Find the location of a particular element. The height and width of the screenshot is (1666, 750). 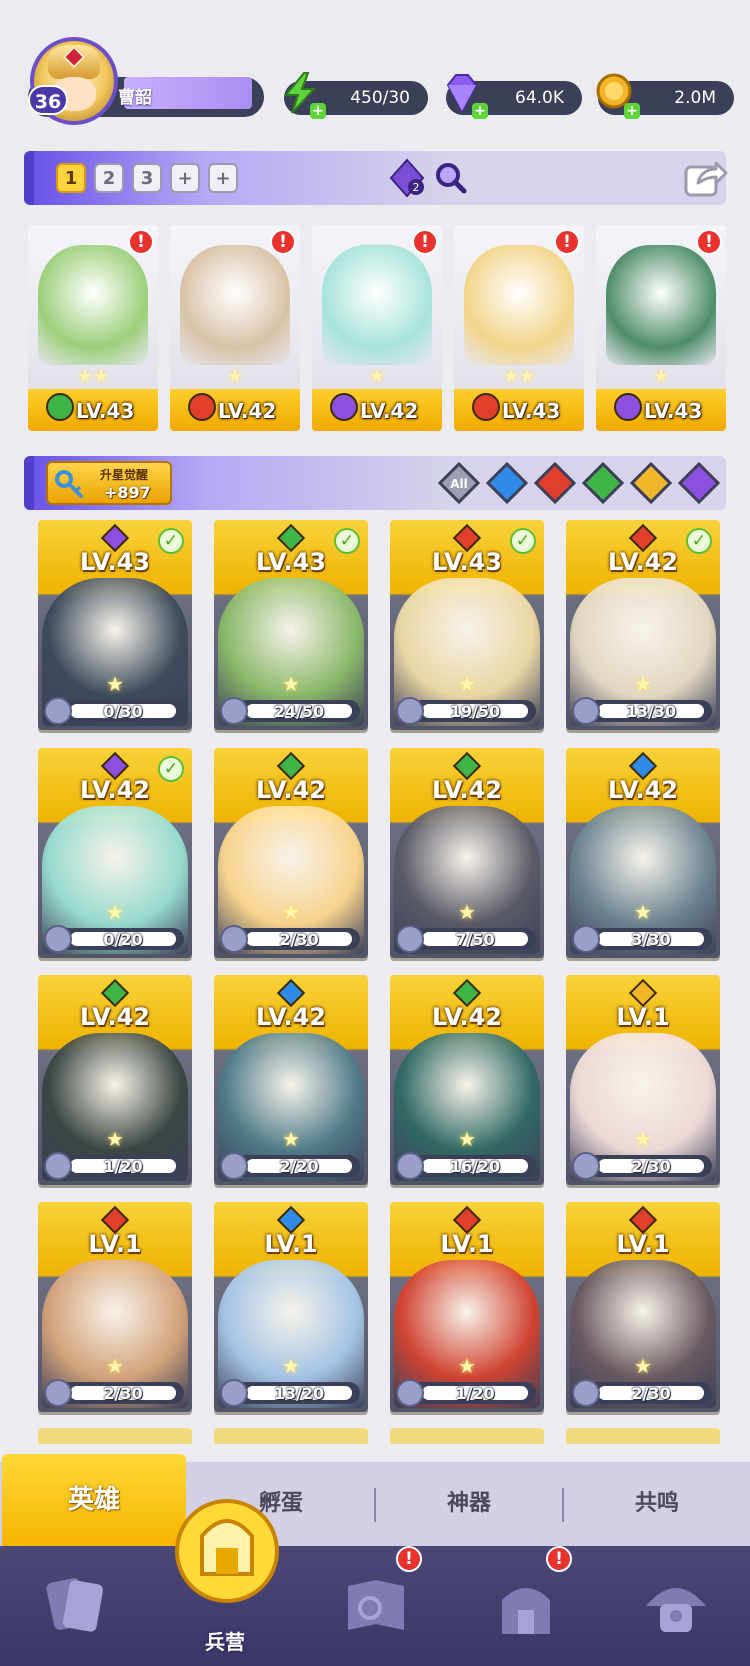

team-slot-2: 2 is located at coordinates (109, 178).